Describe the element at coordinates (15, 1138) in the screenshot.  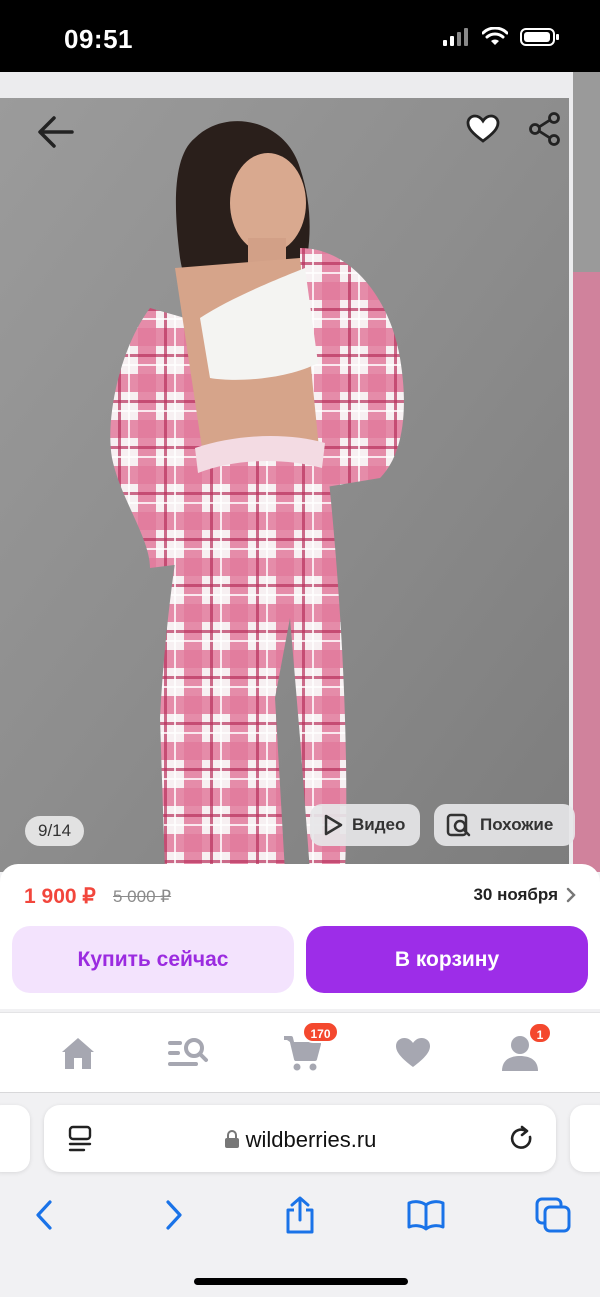
I see `previous-tab-preview` at that location.